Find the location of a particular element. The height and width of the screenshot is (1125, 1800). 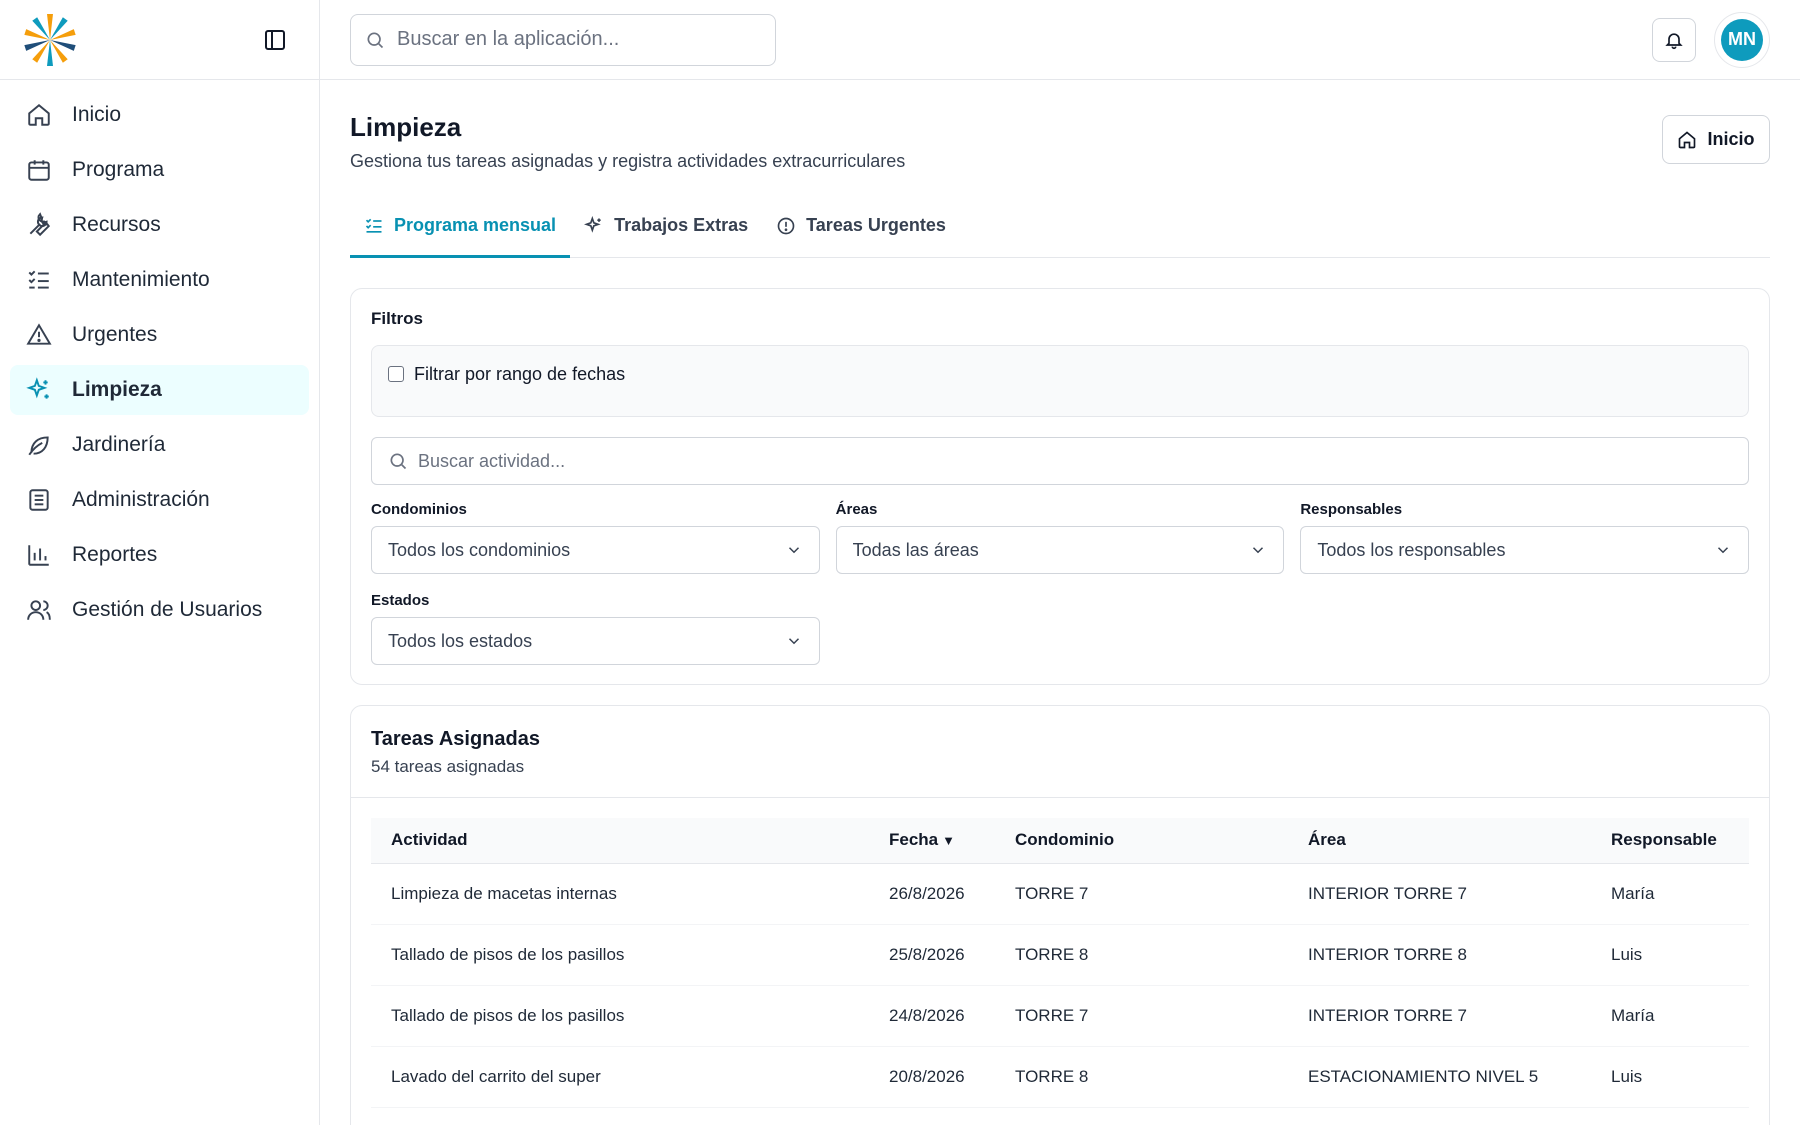

tab-label: Tareas Urgentes is located at coordinates (876, 225).